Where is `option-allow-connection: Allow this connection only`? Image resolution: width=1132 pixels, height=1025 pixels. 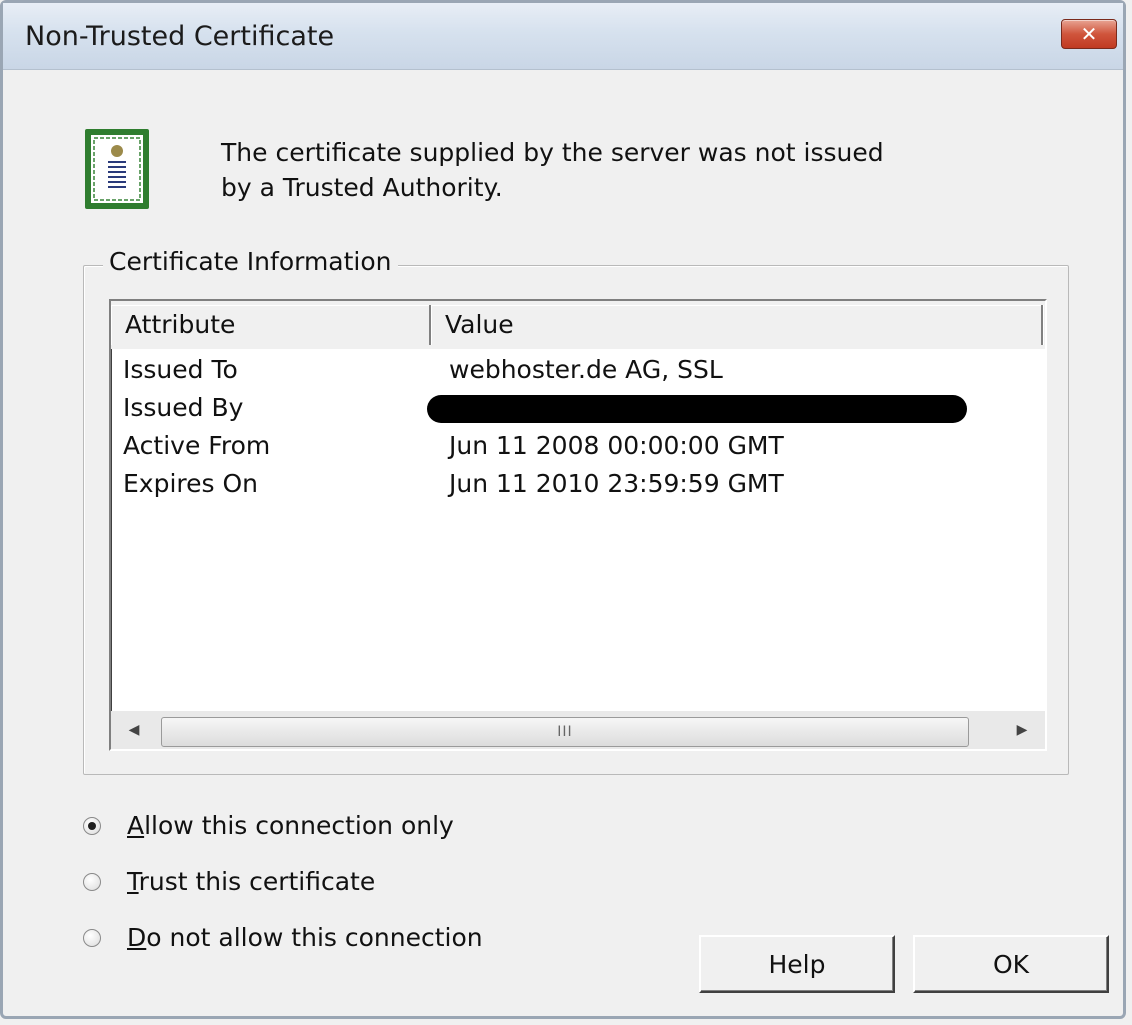 option-allow-connection: Allow this connection only is located at coordinates (268, 825).